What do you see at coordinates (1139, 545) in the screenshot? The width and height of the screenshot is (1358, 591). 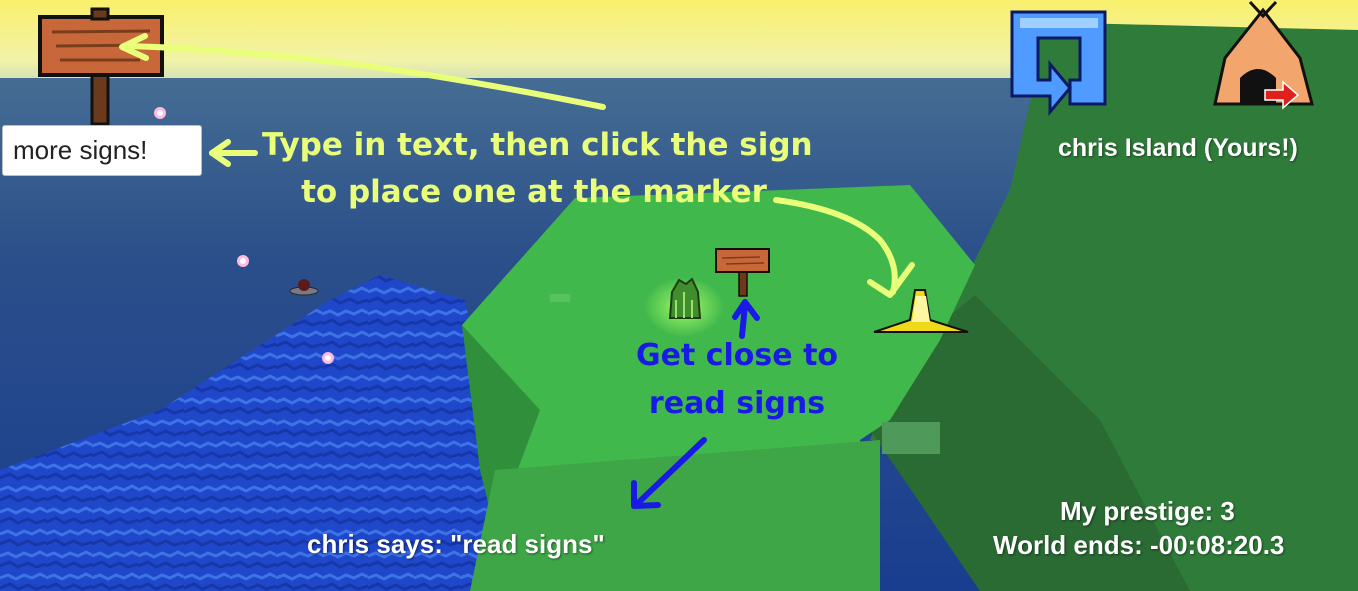 I see `world-end-timer: World ends: -00:08:20.3` at bounding box center [1139, 545].